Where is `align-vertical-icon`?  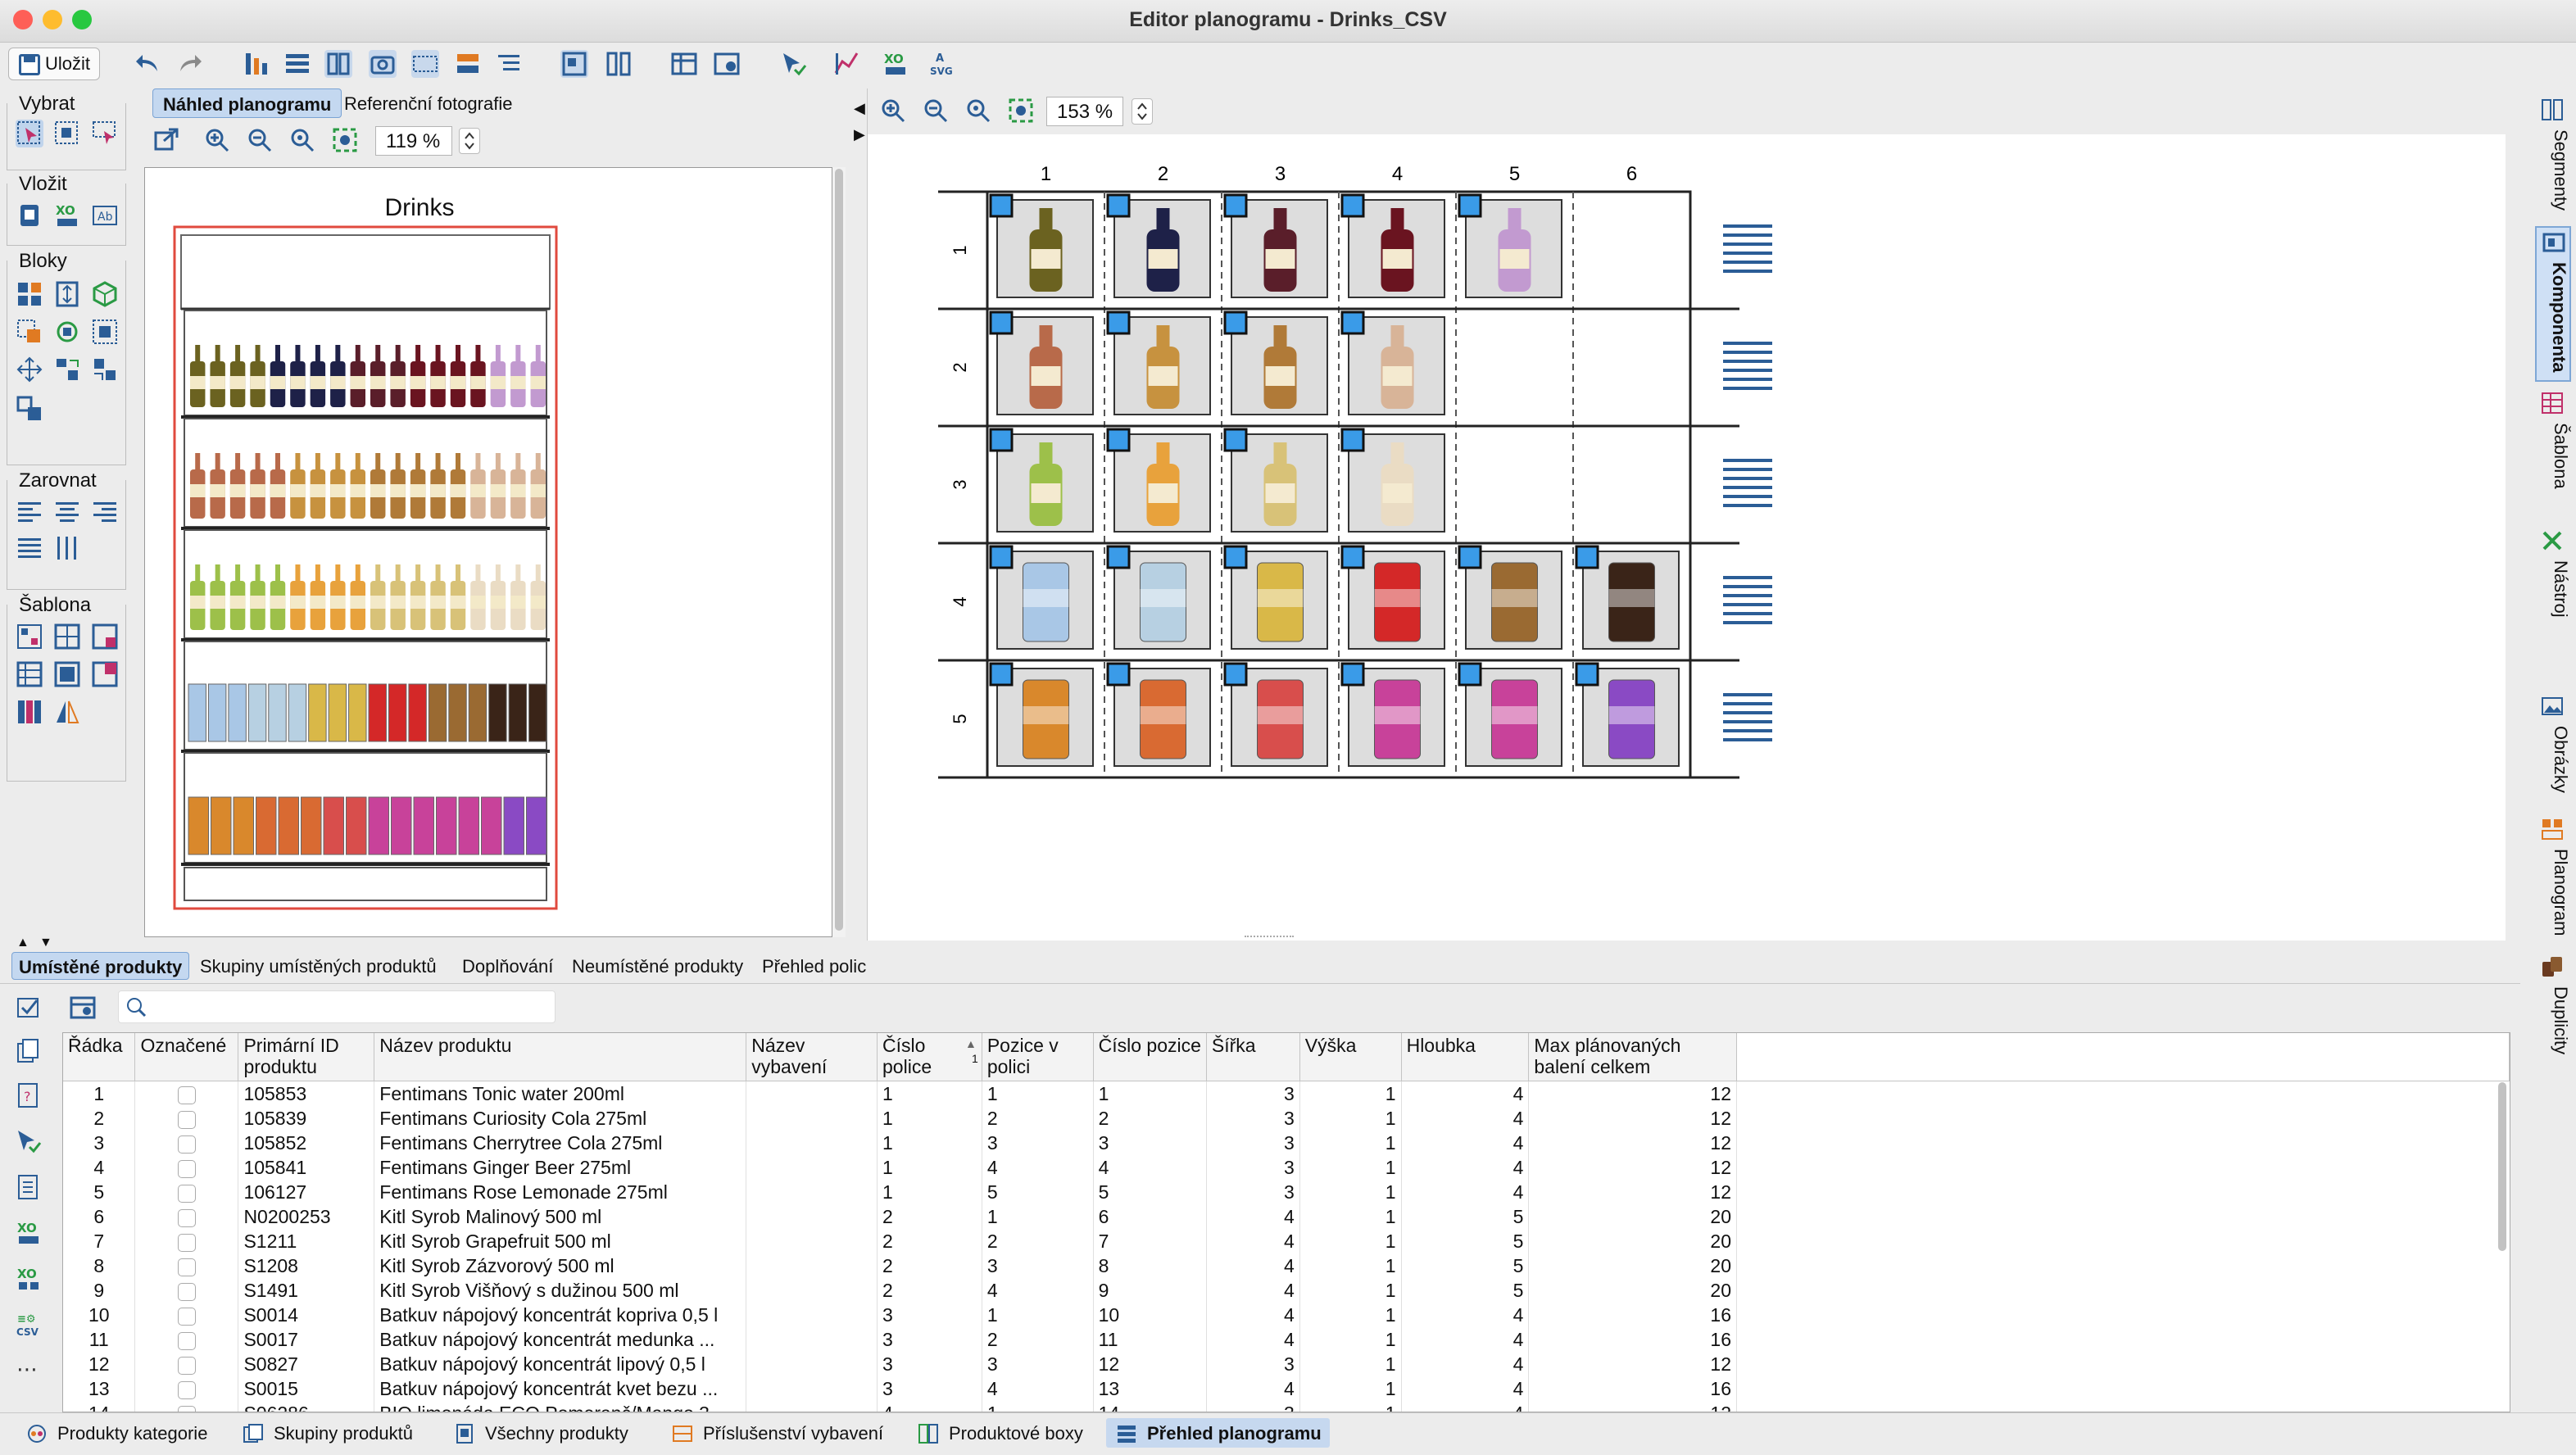 align-vertical-icon is located at coordinates (67, 548).